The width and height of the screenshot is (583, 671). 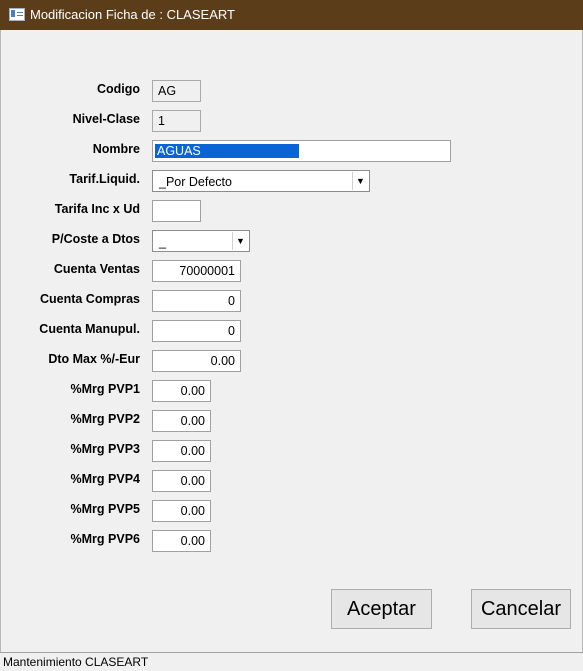 What do you see at coordinates (196, 271) in the screenshot?
I see `cuenta-ventas-field: 70000001` at bounding box center [196, 271].